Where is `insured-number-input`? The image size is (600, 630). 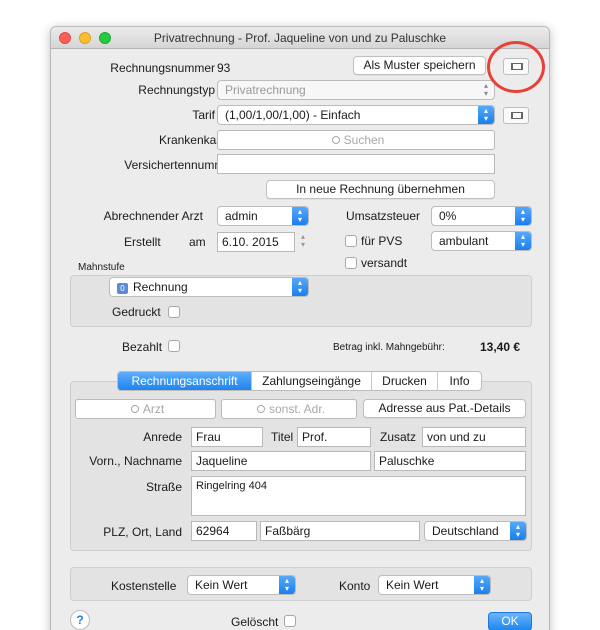 insured-number-input is located at coordinates (356, 164).